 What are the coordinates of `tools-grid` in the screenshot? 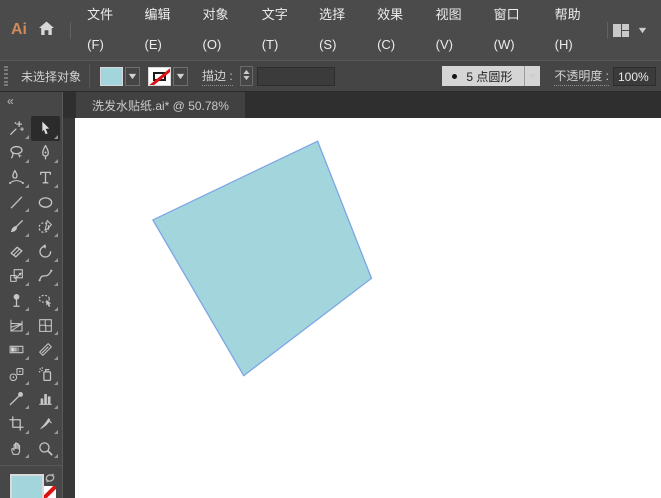 It's located at (31, 288).